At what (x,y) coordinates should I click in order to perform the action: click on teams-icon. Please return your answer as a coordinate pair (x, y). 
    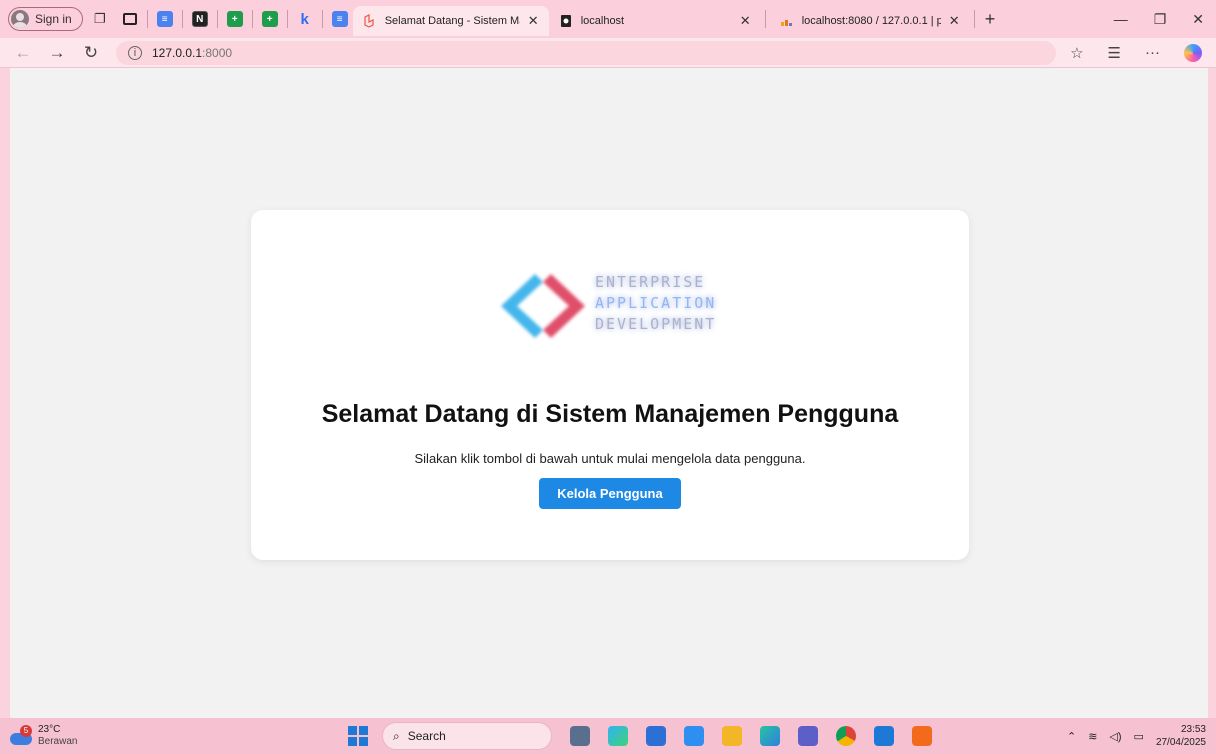
    Looking at the image, I should click on (808, 736).